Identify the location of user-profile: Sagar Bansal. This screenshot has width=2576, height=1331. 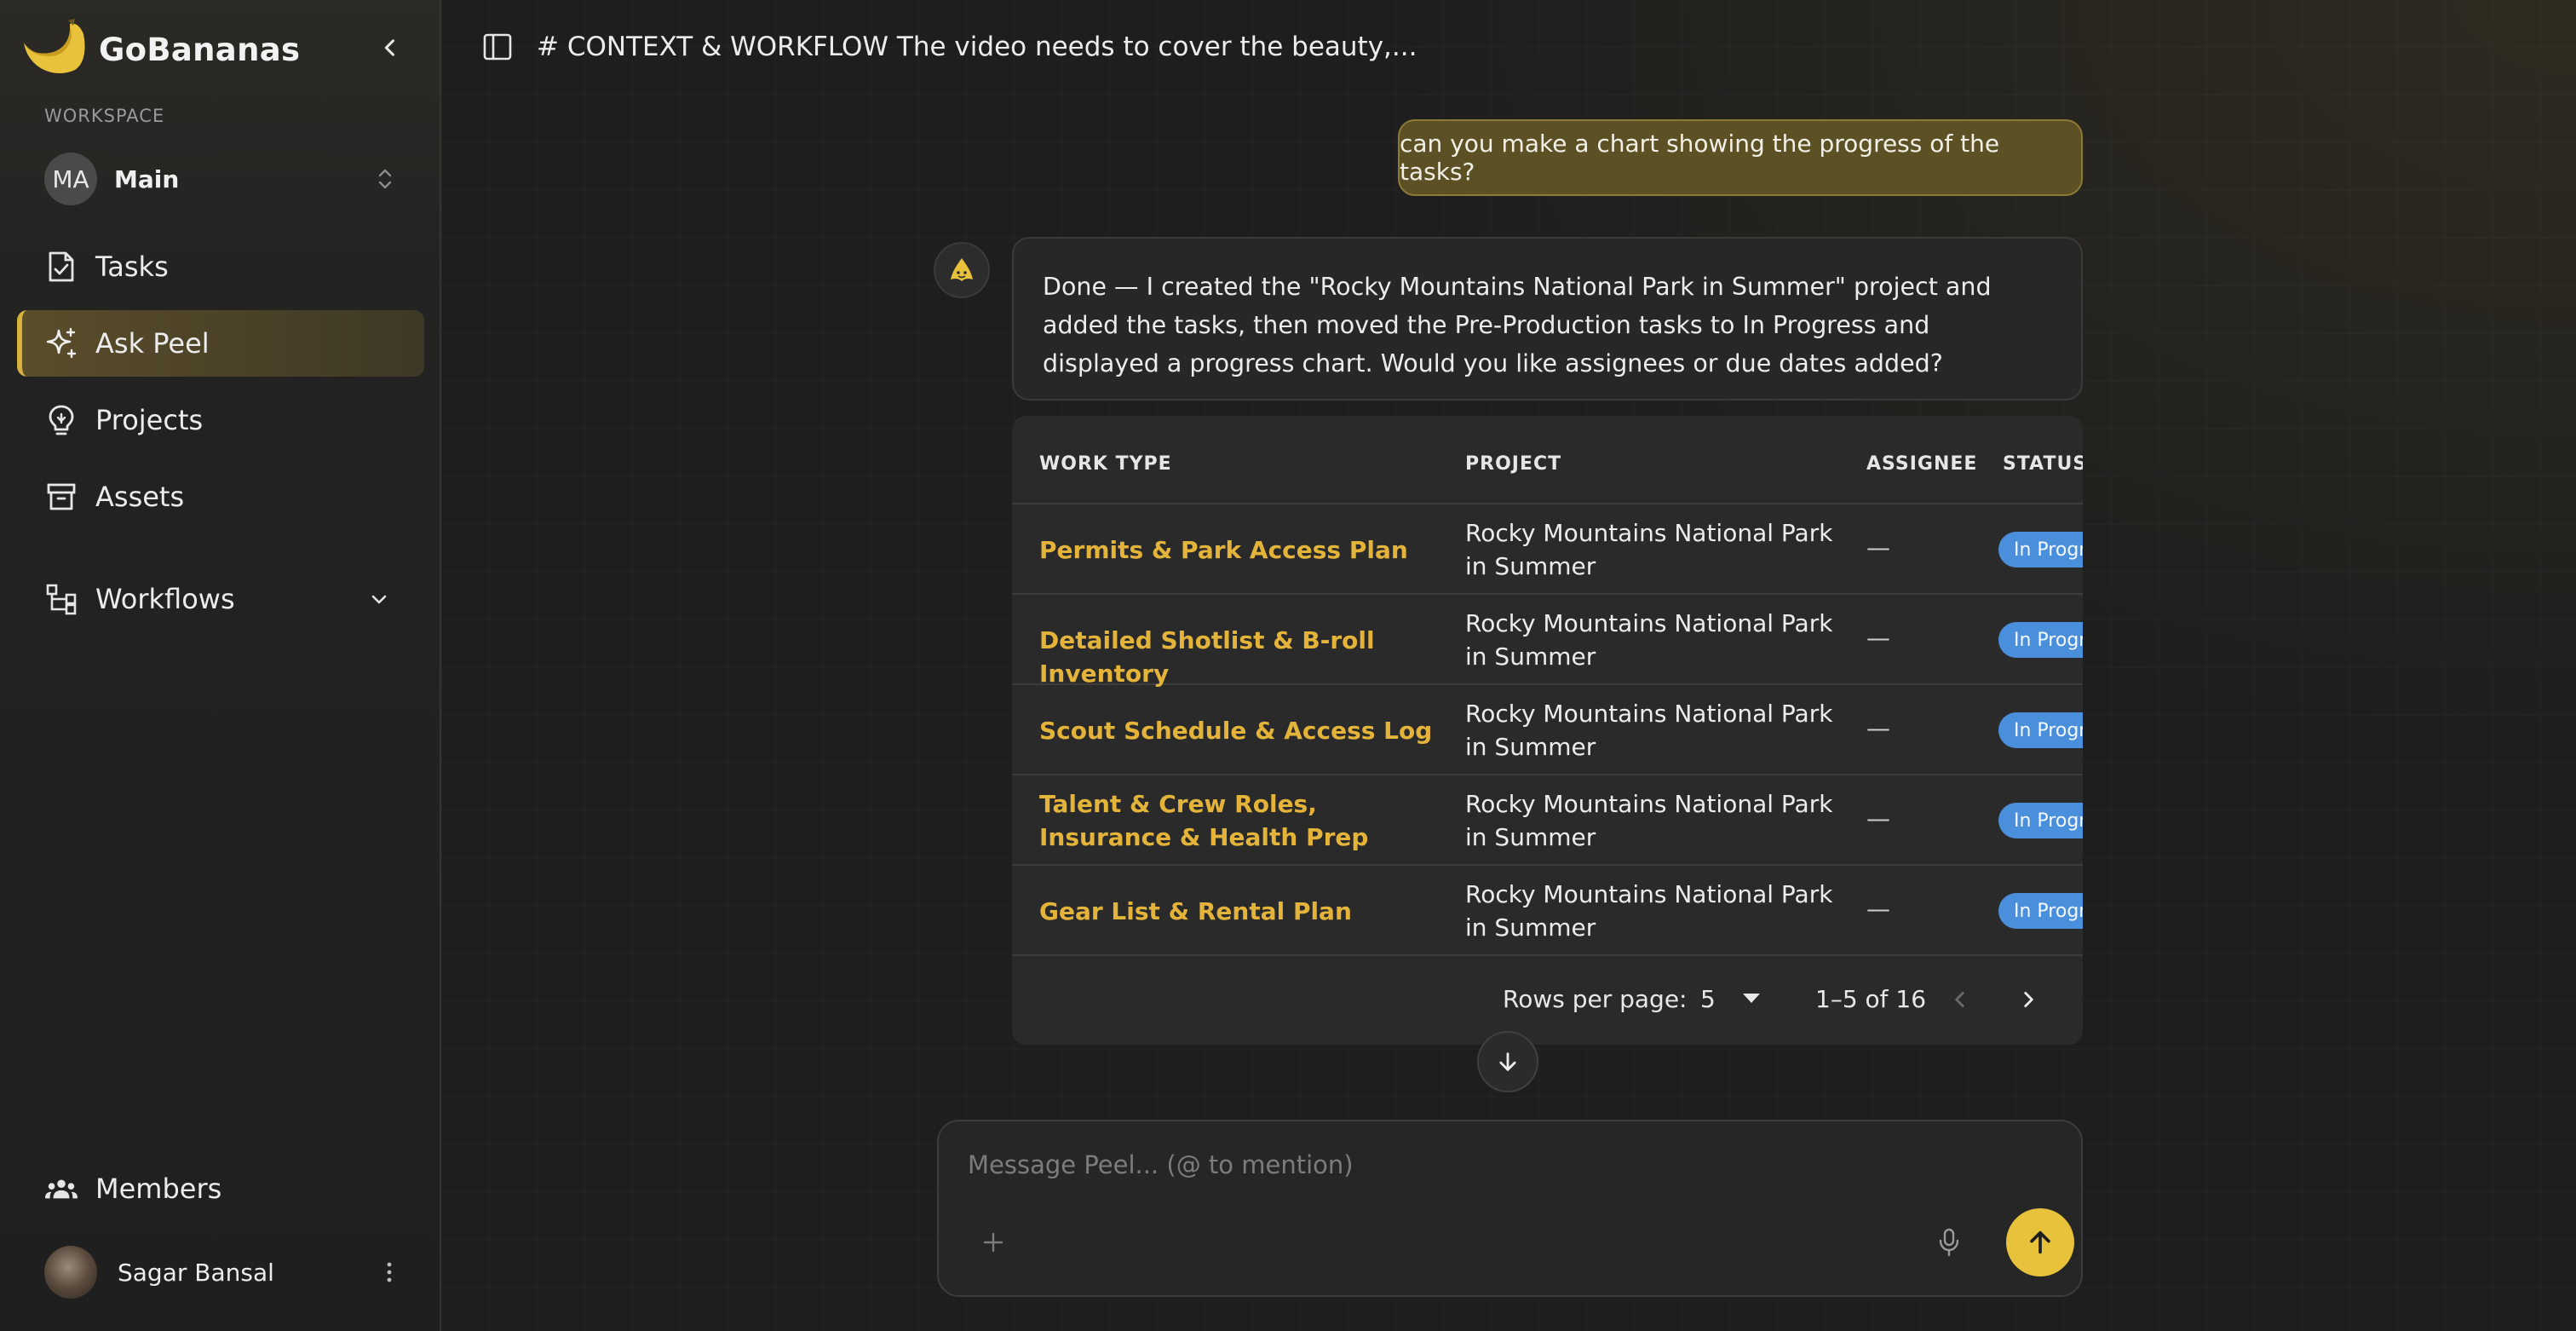
(223, 1272).